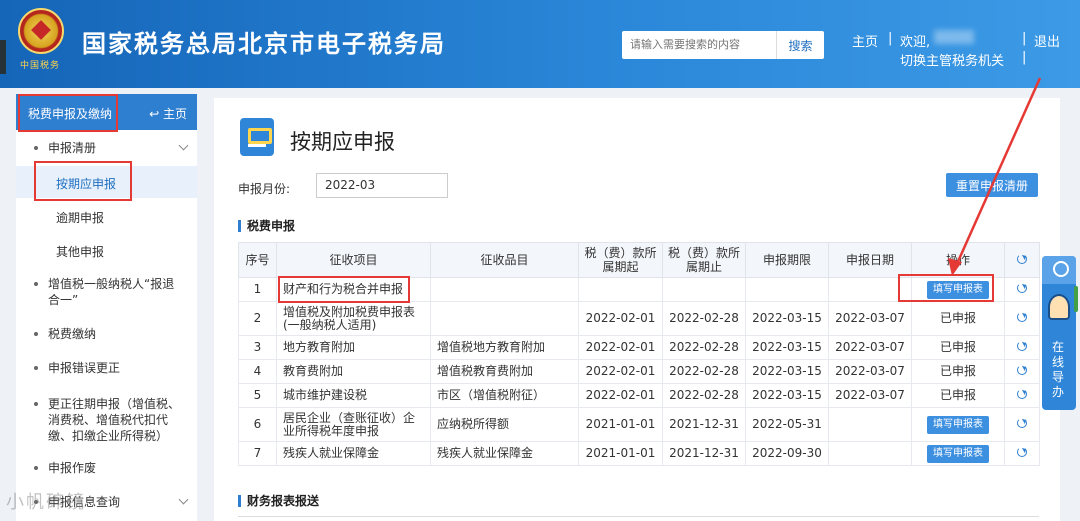  I want to click on sidebar-item-other-declaration: 其他申报, so click(106, 250).